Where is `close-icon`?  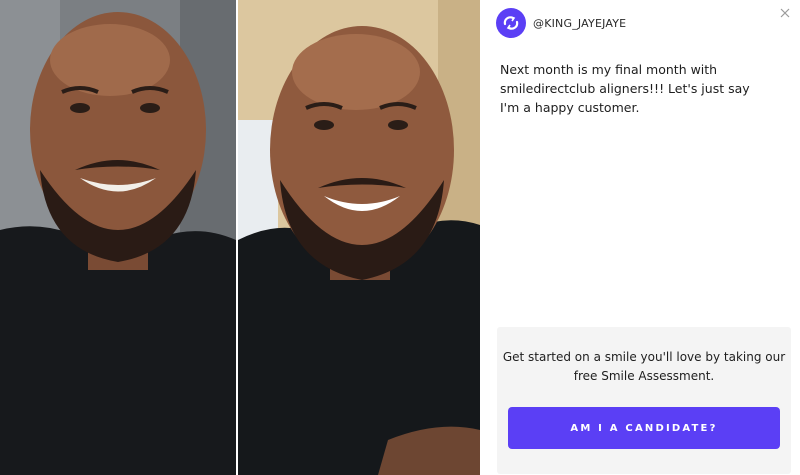 close-icon is located at coordinates (785, 13).